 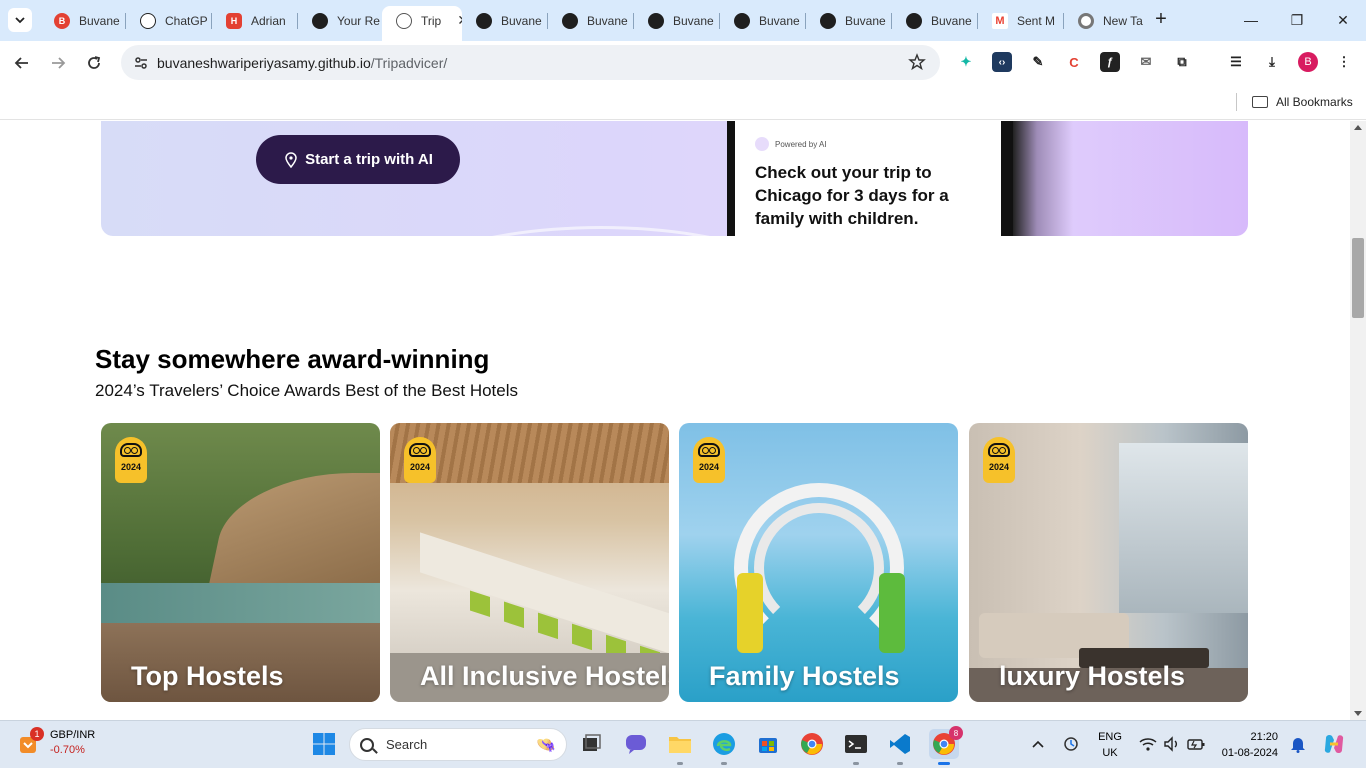 I want to click on chrome-taskbar-button, so click(x=812, y=744).